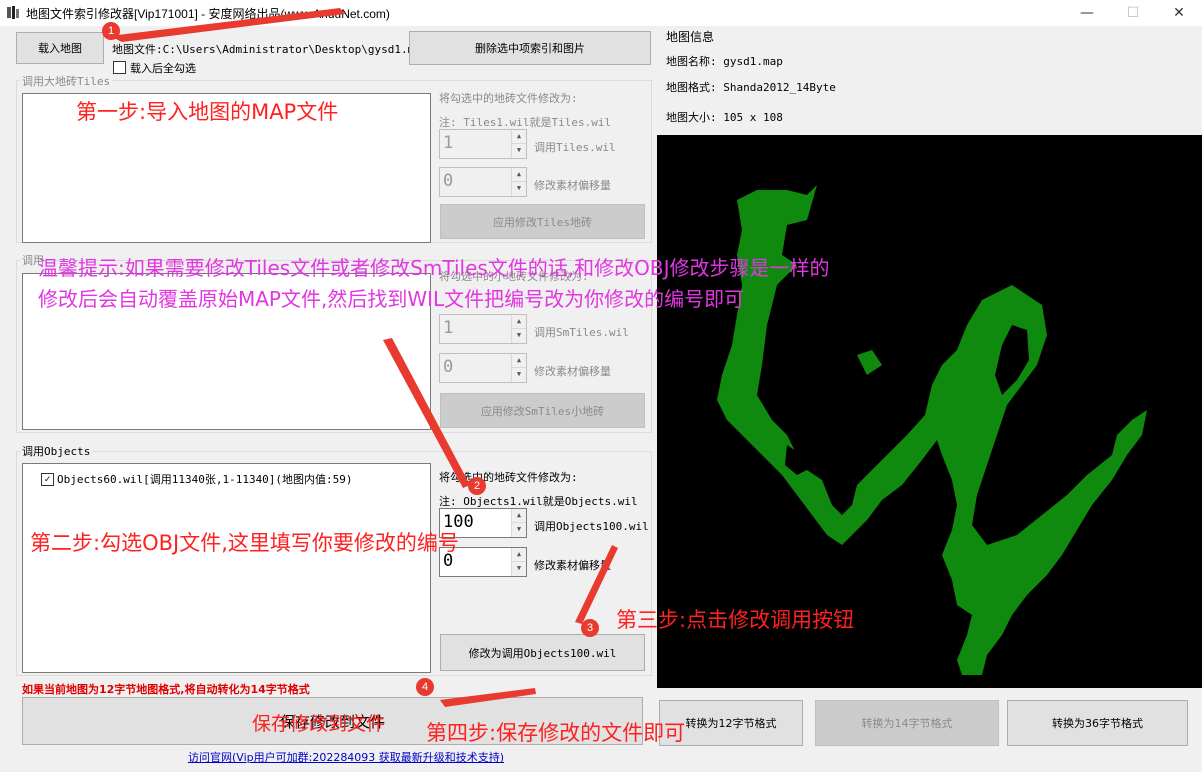 This screenshot has width=1202, height=772. I want to click on step-badge-3: 3, so click(590, 628).